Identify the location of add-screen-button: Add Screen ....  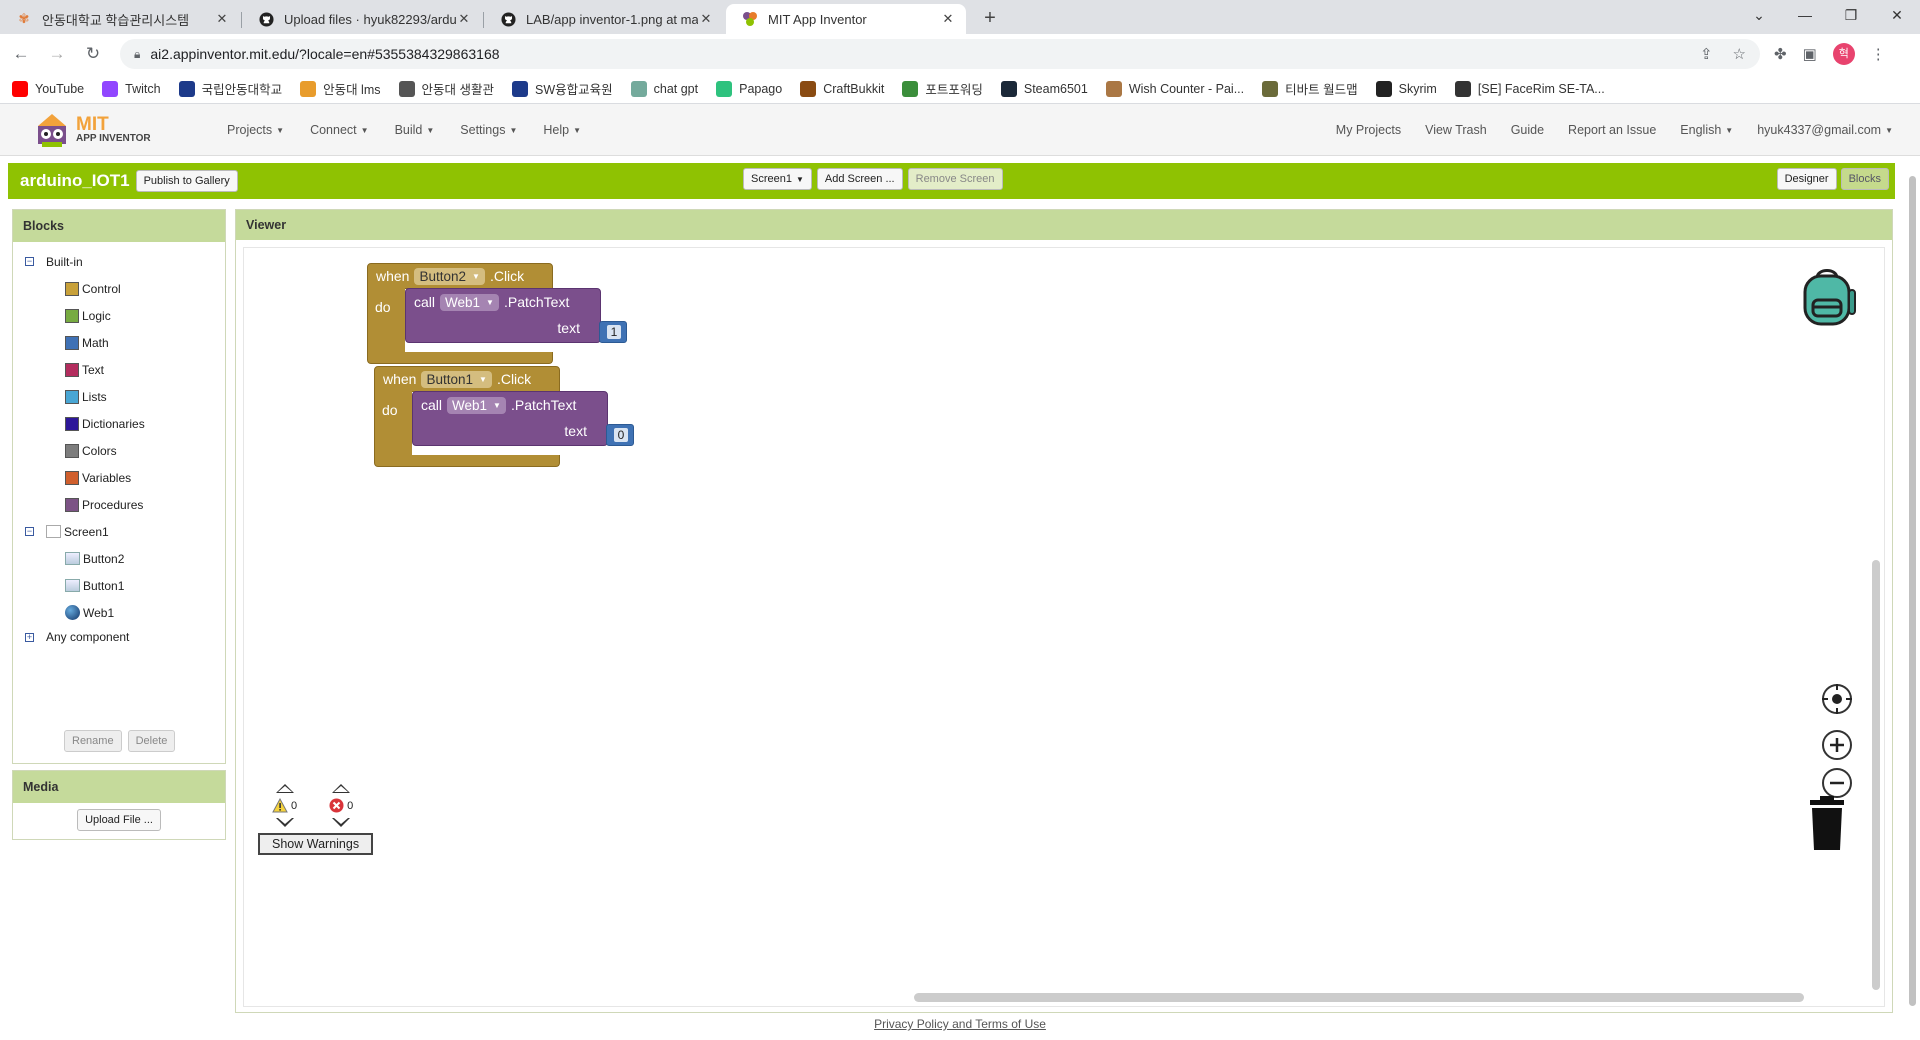
(859, 179).